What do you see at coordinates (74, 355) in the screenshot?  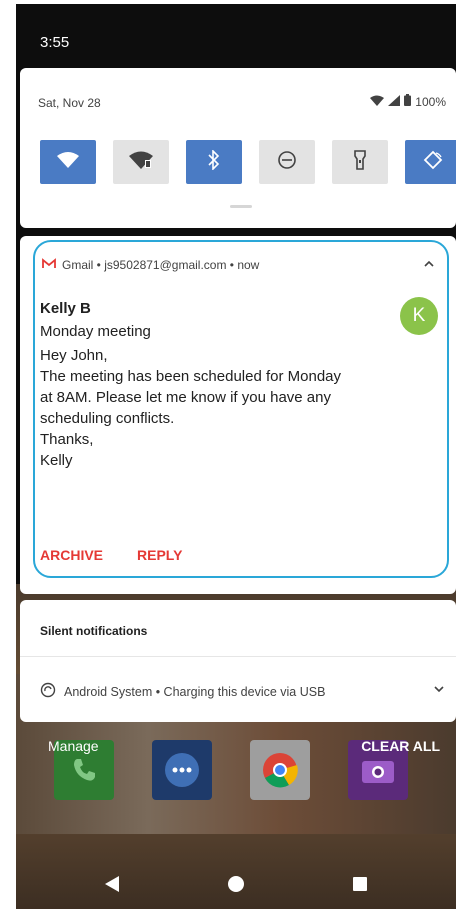 I see `body-line: Hey John,` at bounding box center [74, 355].